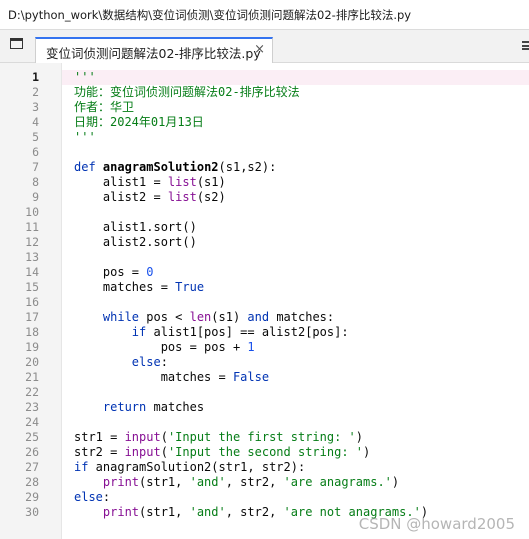  I want to click on line-number: 27, so click(32, 467).